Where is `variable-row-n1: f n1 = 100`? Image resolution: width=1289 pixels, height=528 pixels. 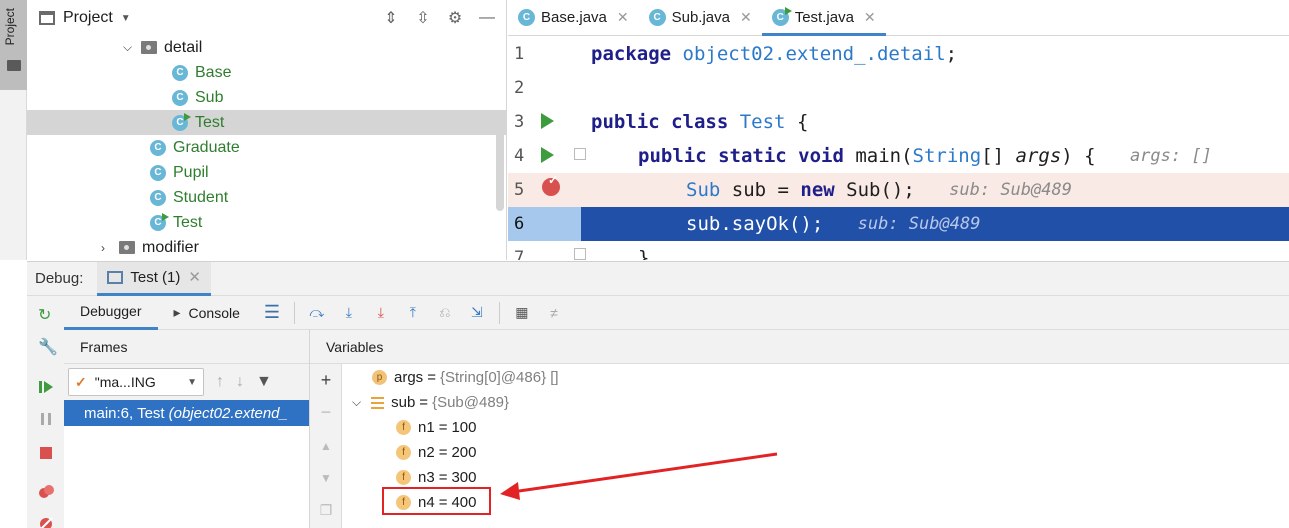 variable-row-n1: f n1 = 100 is located at coordinates (409, 427).